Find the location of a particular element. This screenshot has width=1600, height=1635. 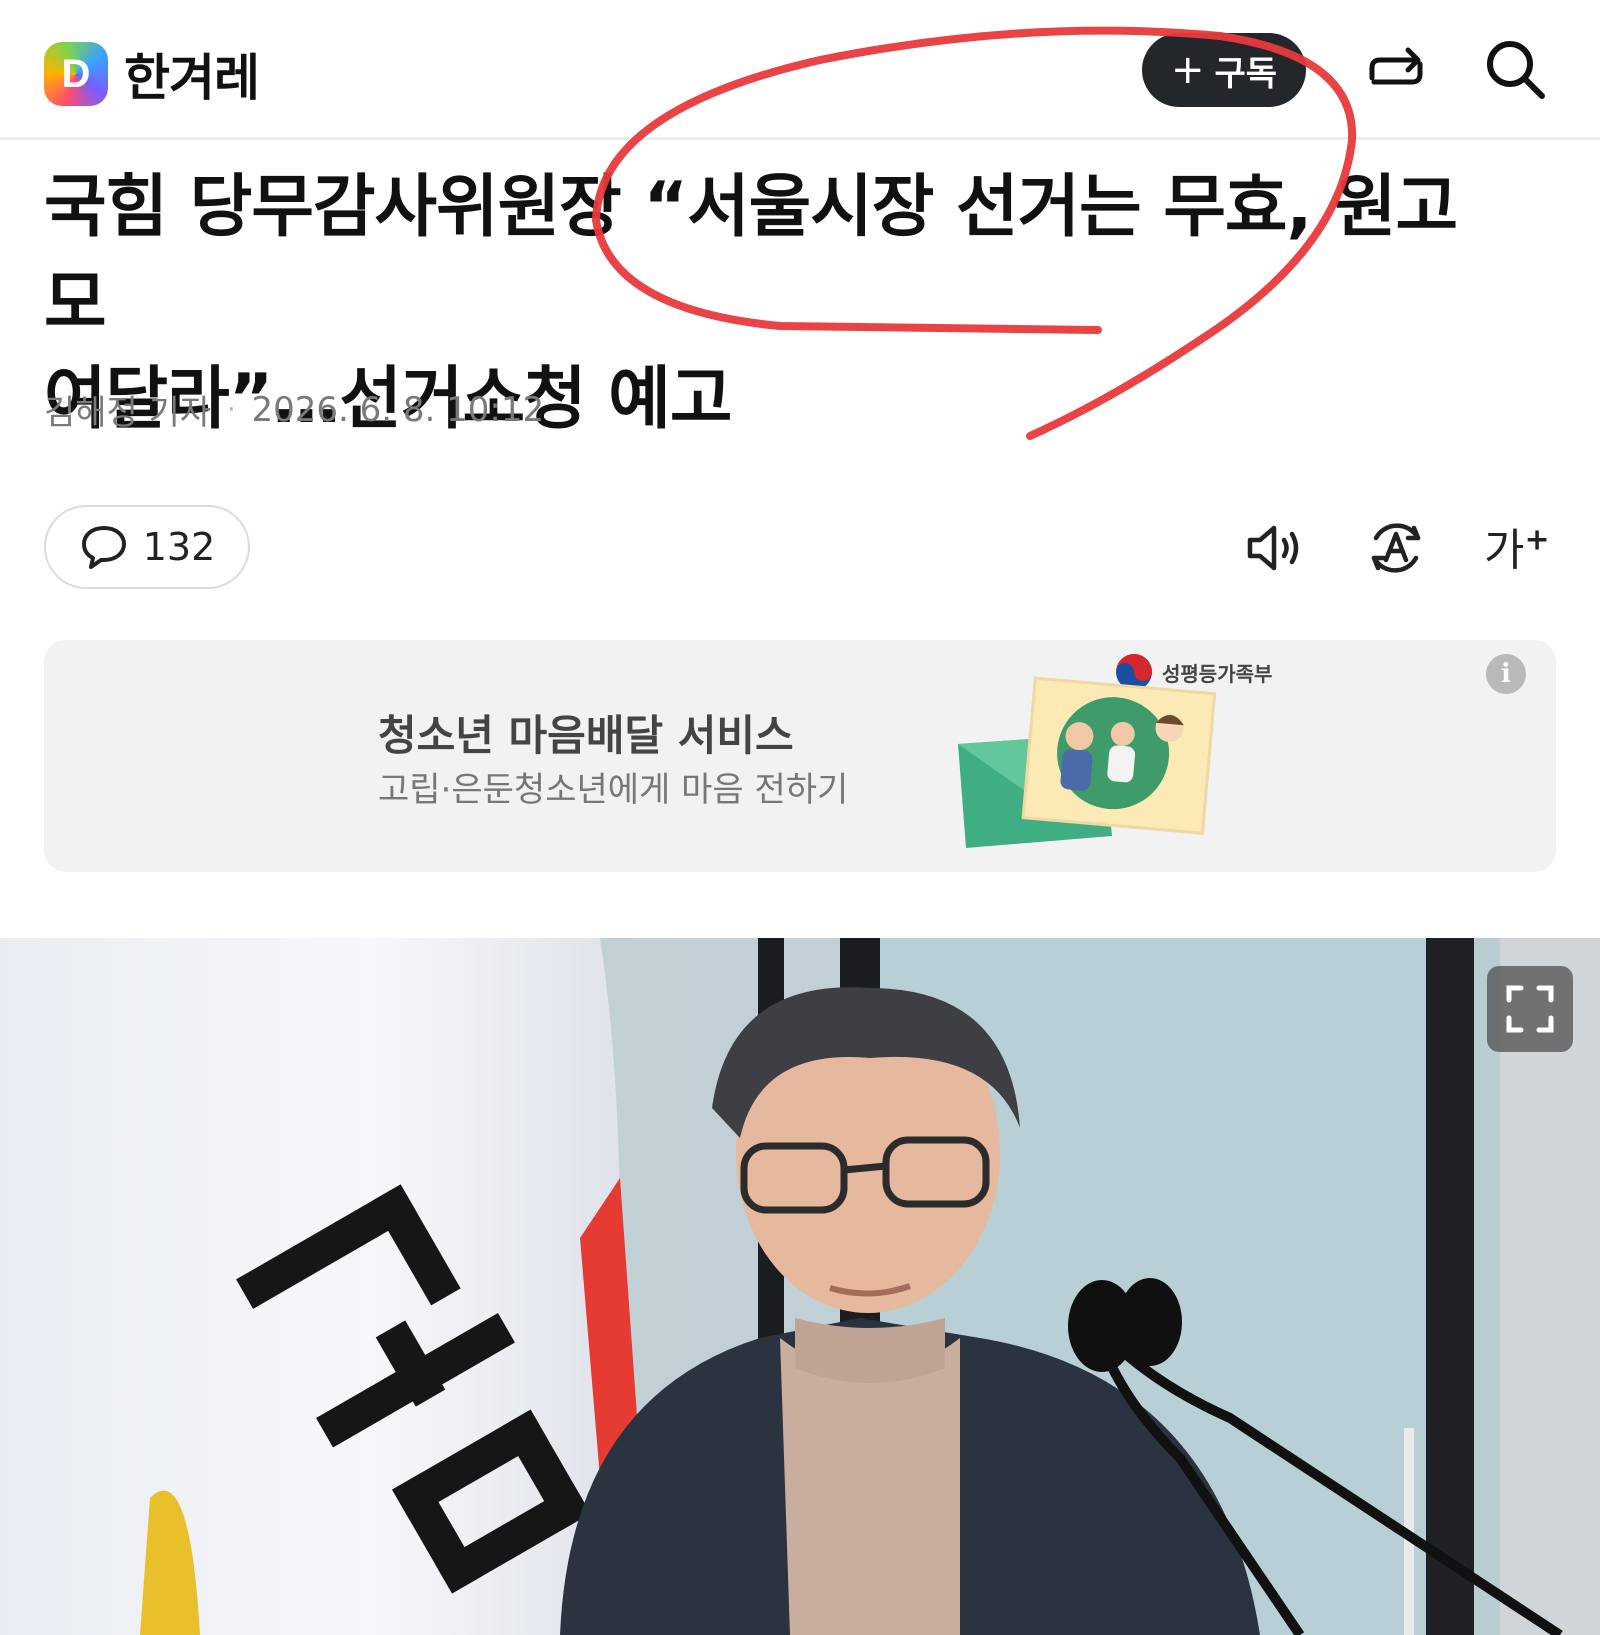

author-name: 김해정 기자 is located at coordinates (127, 409).